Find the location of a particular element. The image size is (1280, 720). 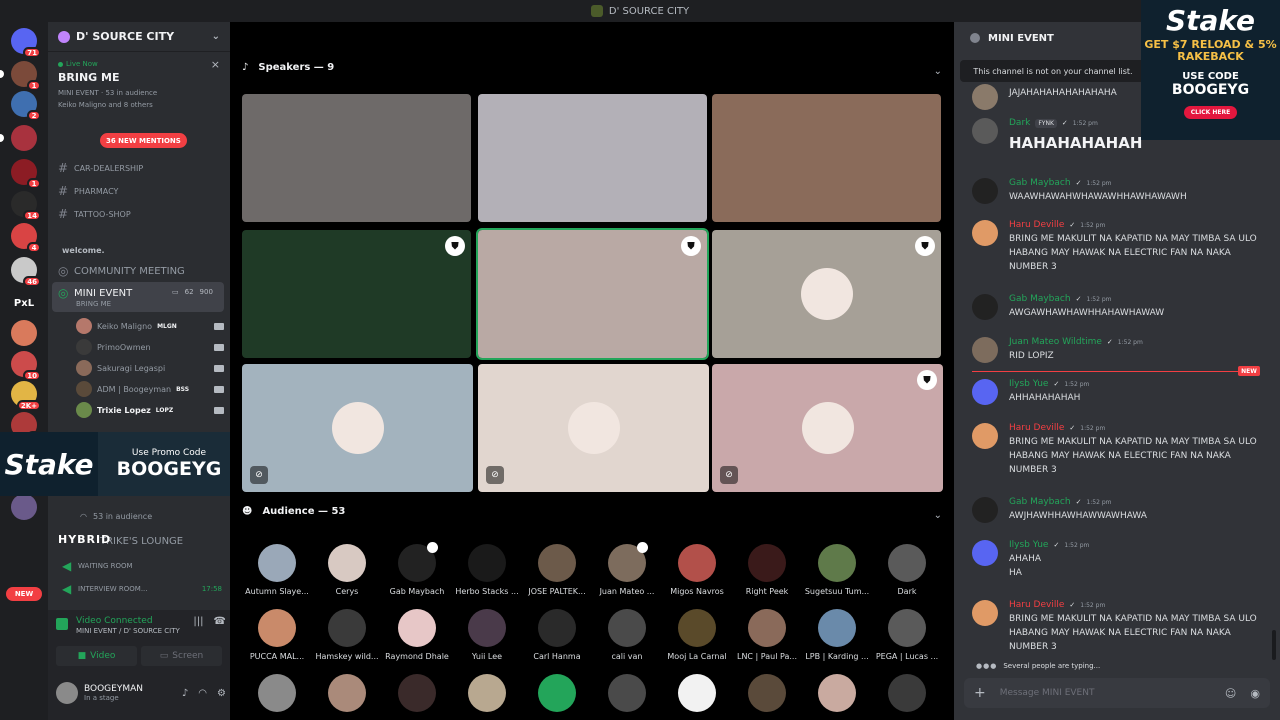

new-mentions-pill: 36 NEW MENTIONS is located at coordinates (143, 140).